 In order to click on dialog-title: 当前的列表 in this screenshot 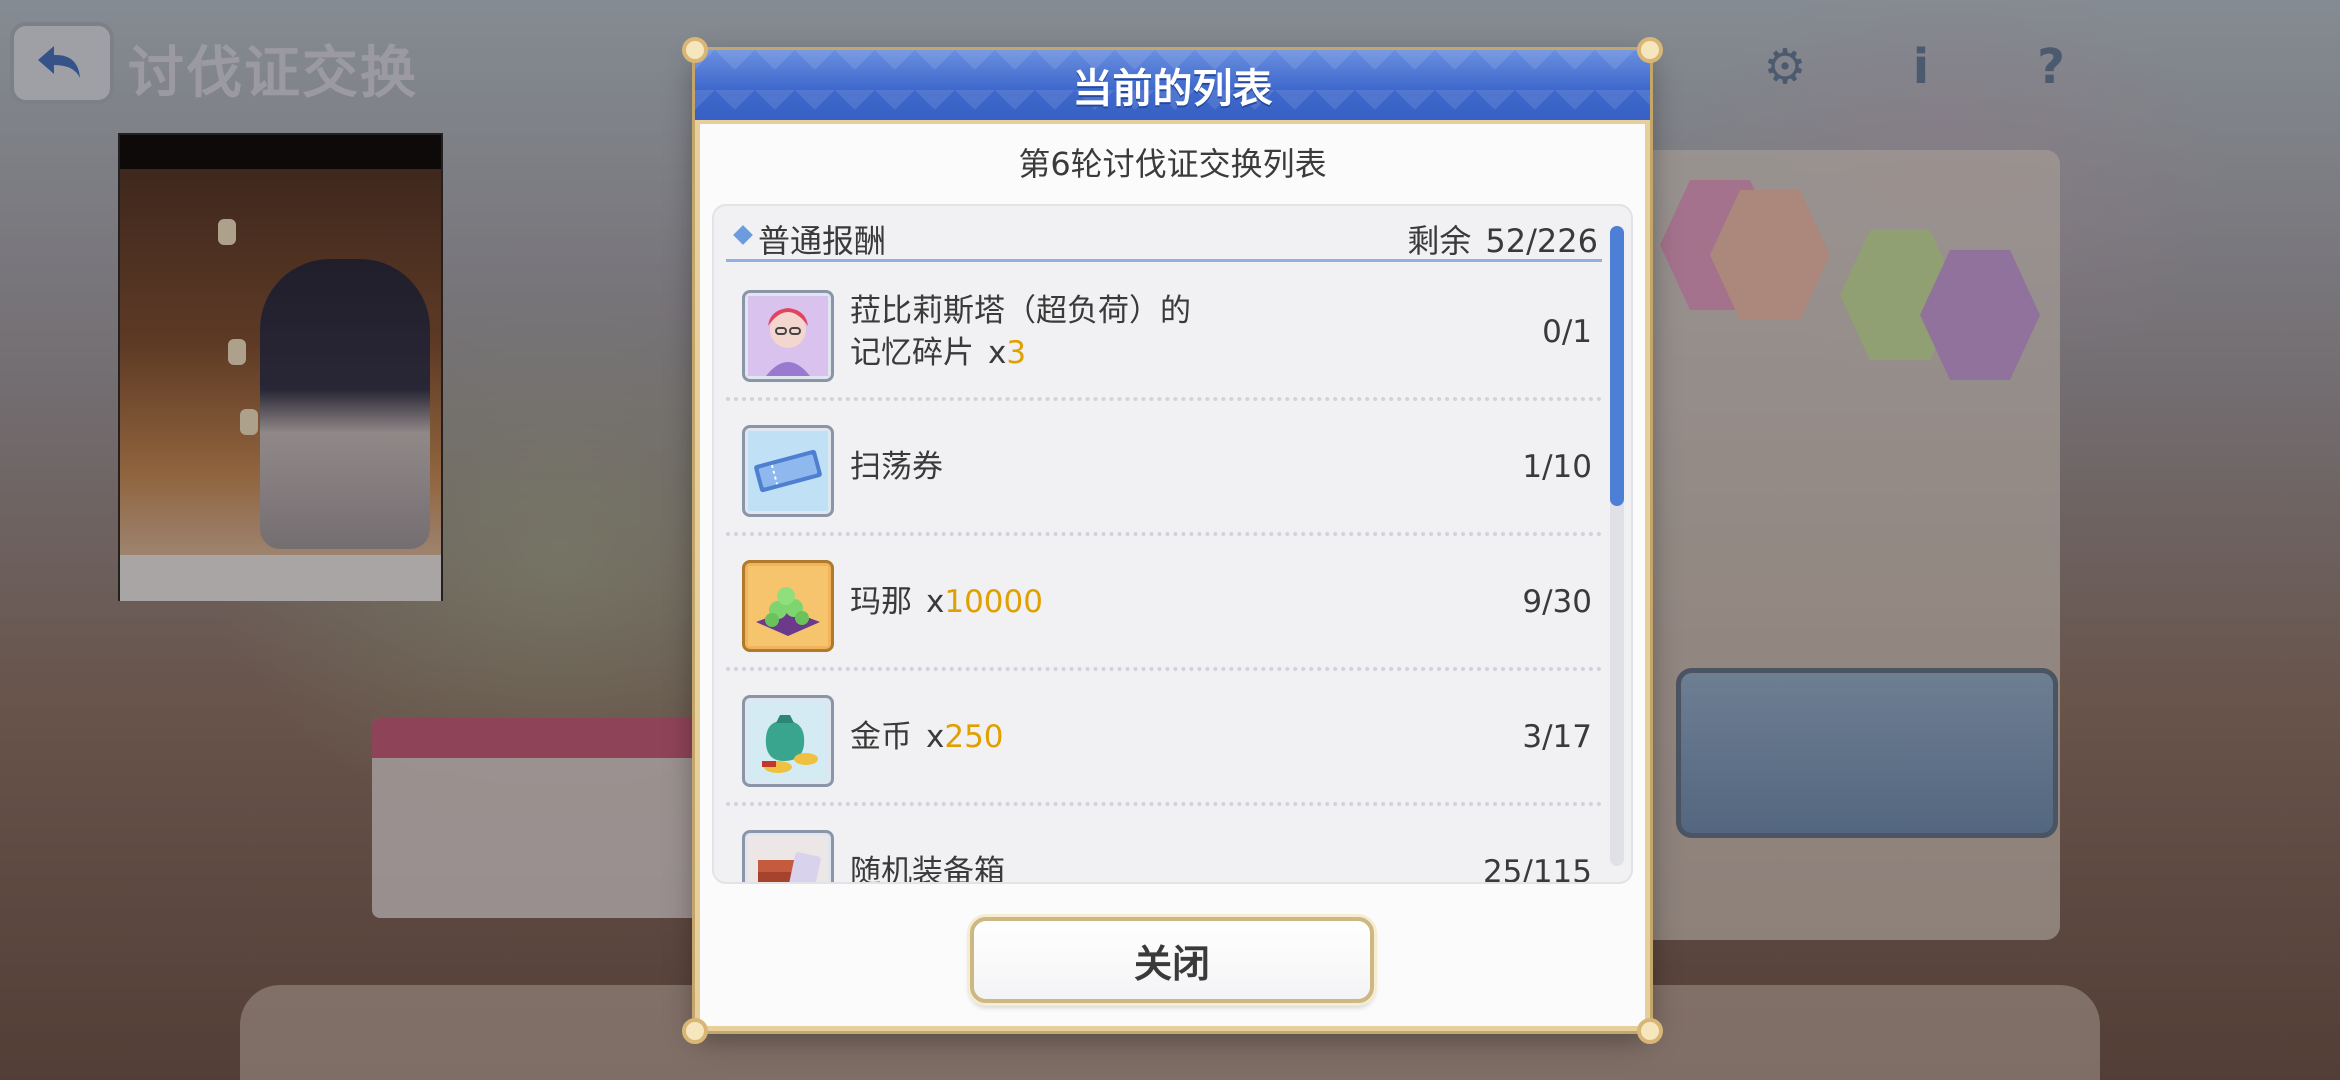, I will do `click(1172, 89)`.